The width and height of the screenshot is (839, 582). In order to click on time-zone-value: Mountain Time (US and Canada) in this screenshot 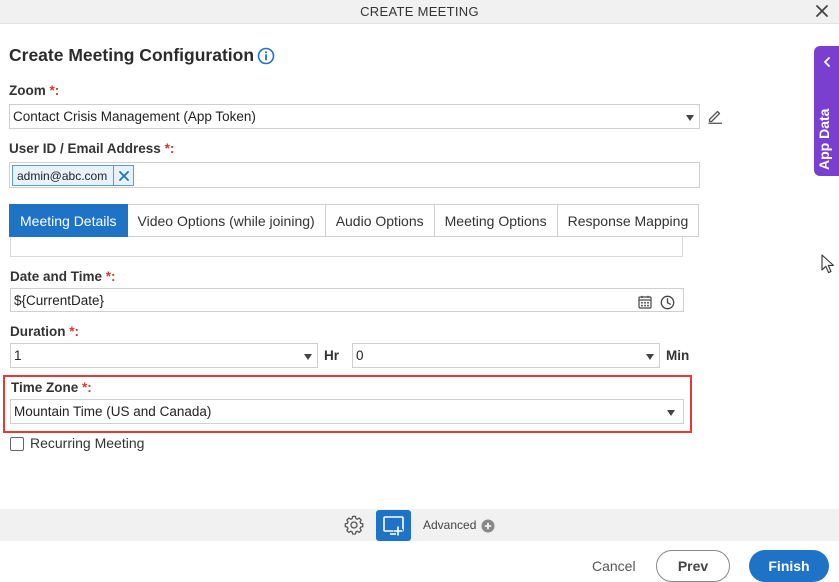, I will do `click(113, 411)`.